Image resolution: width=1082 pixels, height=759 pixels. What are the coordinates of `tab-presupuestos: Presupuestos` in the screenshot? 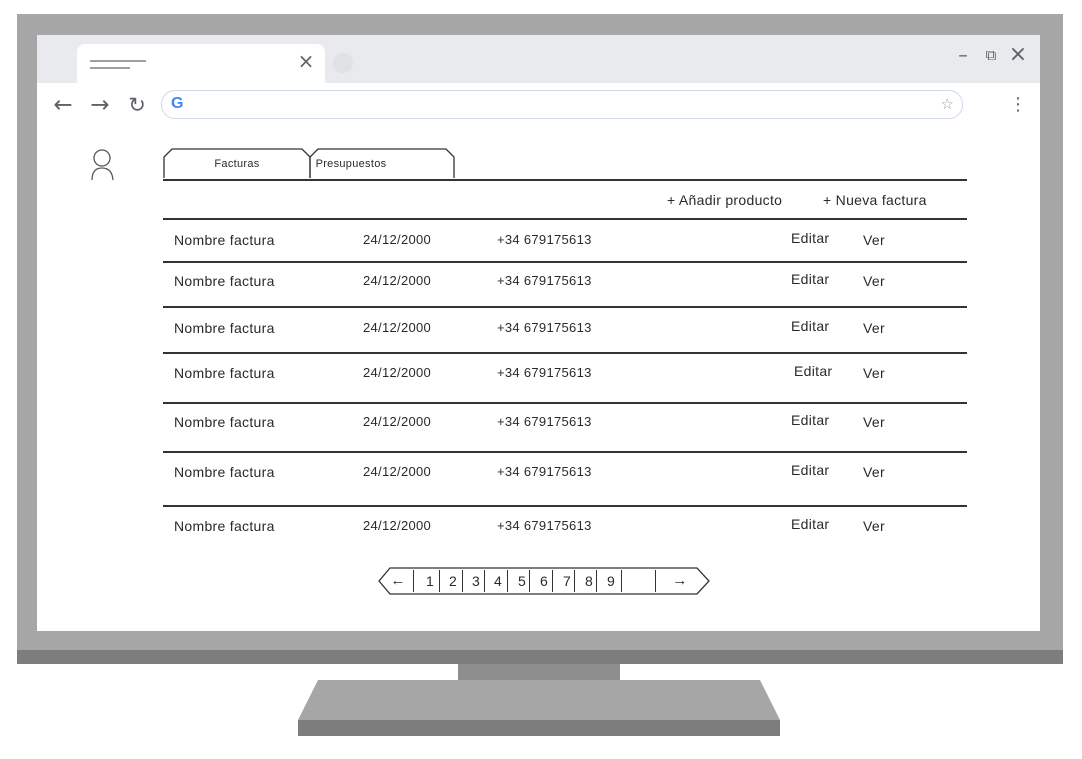 It's located at (382, 163).